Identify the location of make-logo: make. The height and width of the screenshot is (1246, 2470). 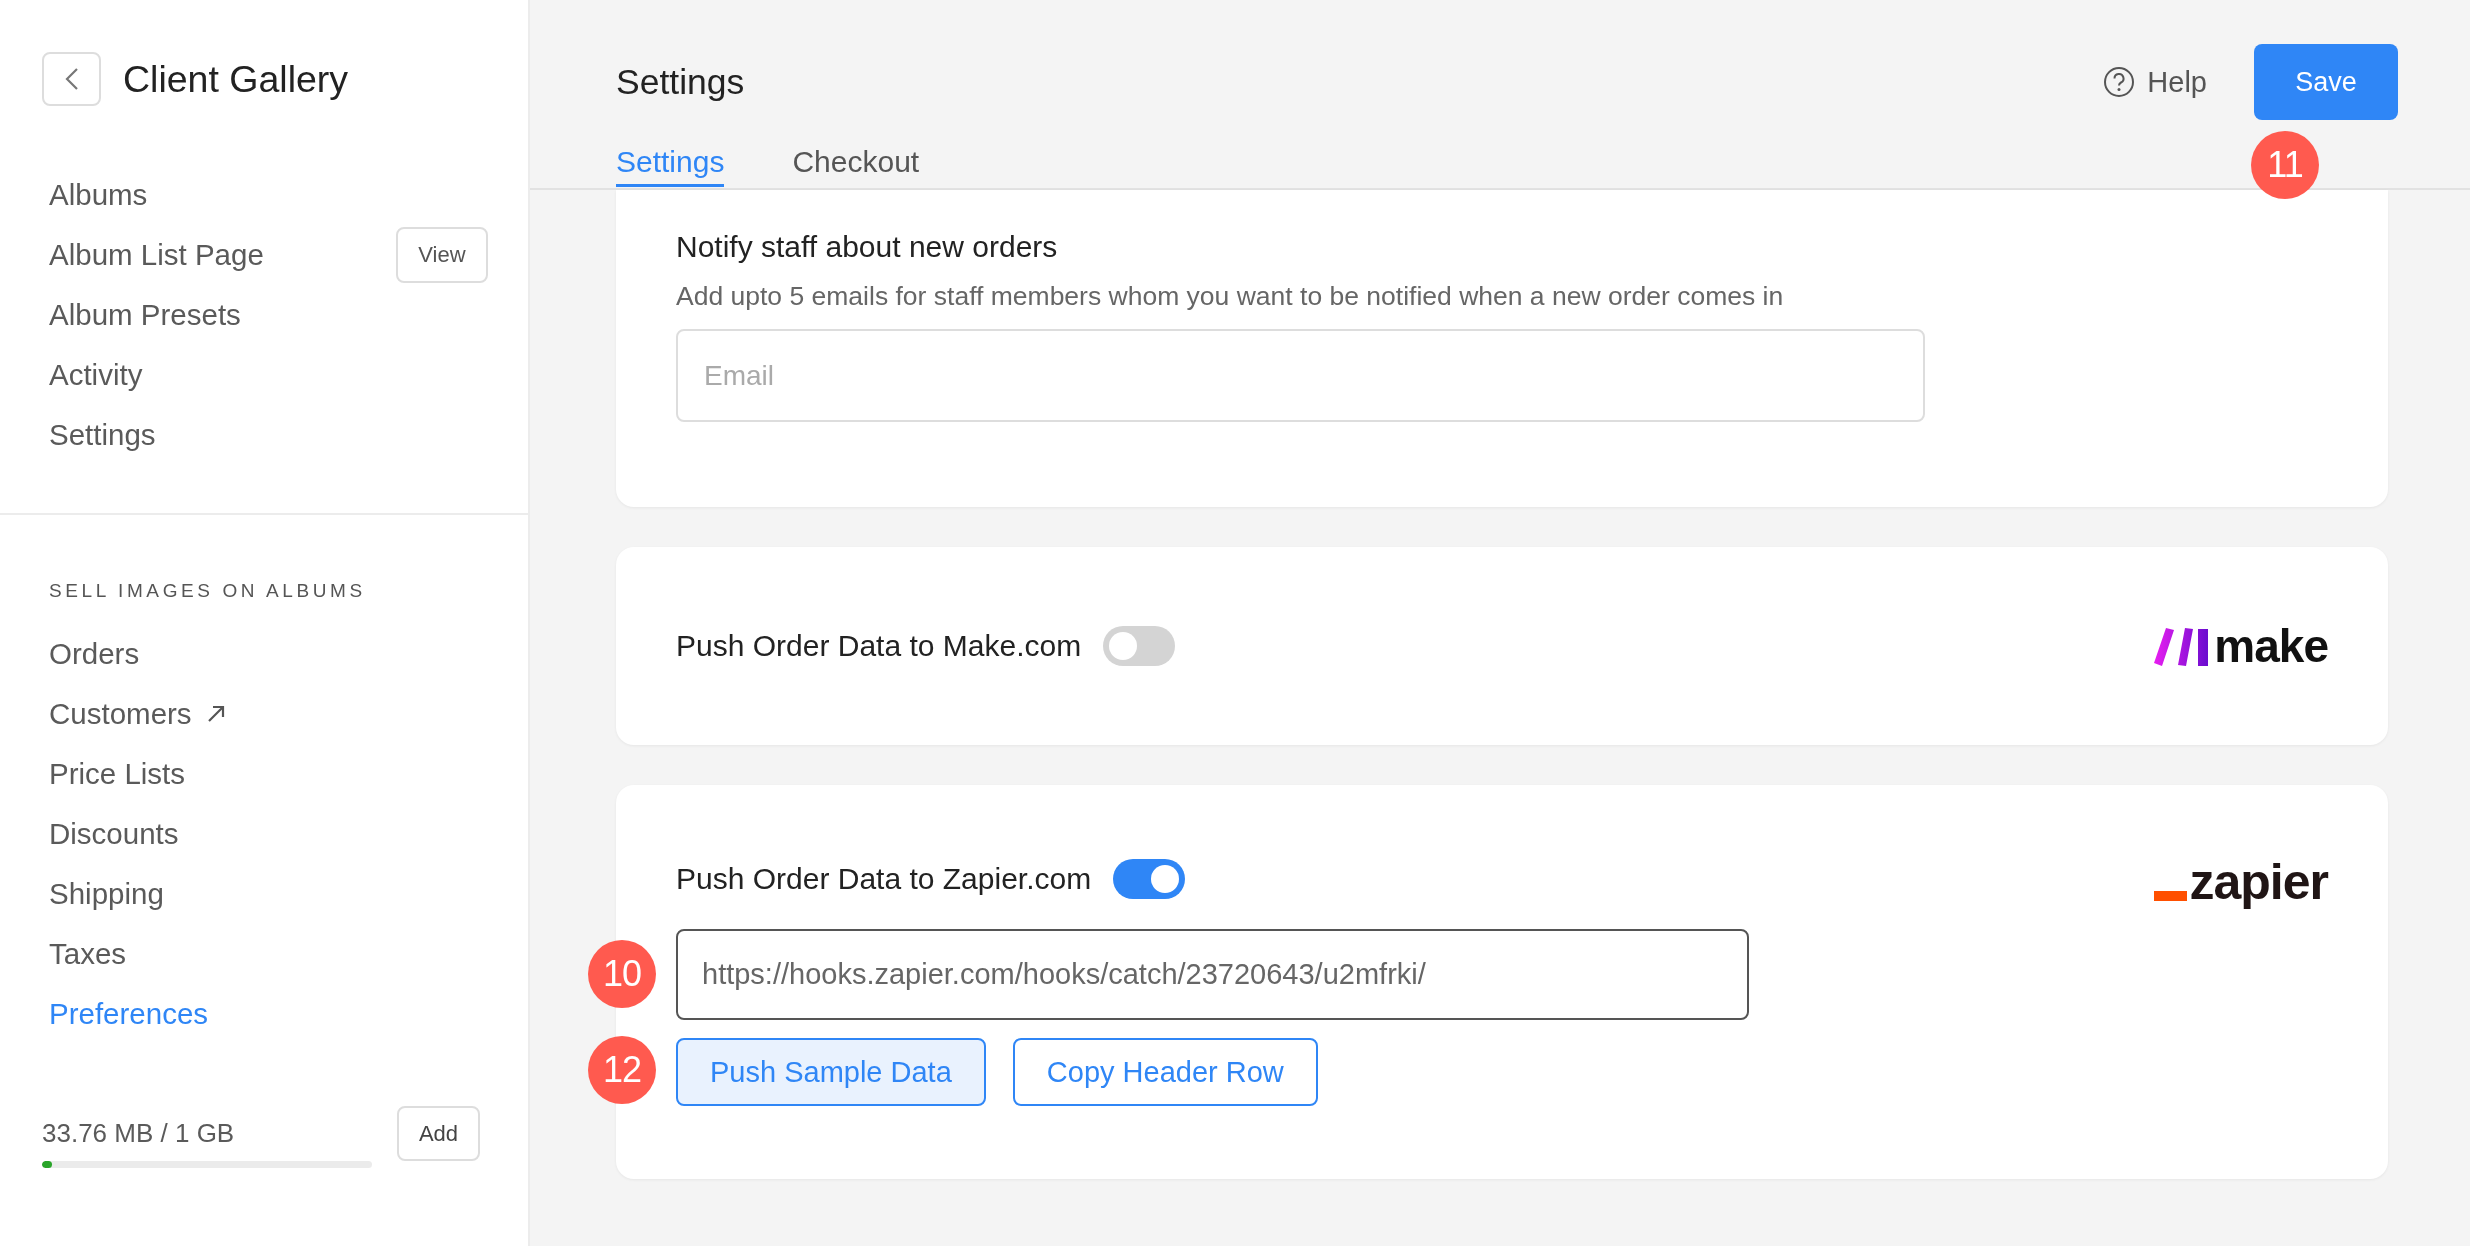
(2240, 646).